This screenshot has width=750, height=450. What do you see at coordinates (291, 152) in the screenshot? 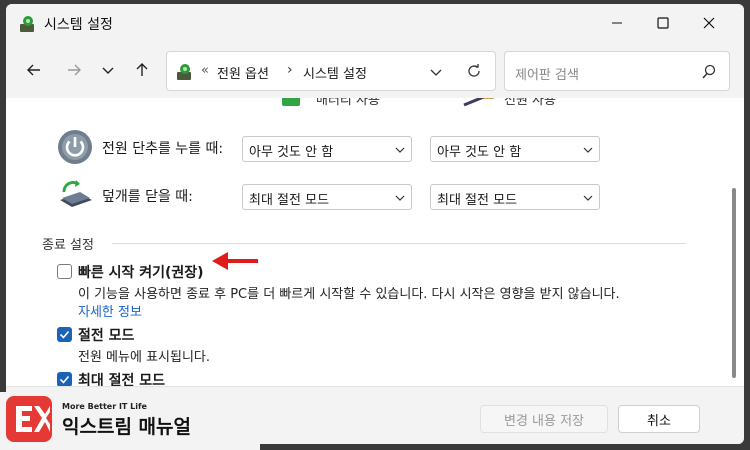
I see `power-button-battery-value: 아무 것도 안 함` at bounding box center [291, 152].